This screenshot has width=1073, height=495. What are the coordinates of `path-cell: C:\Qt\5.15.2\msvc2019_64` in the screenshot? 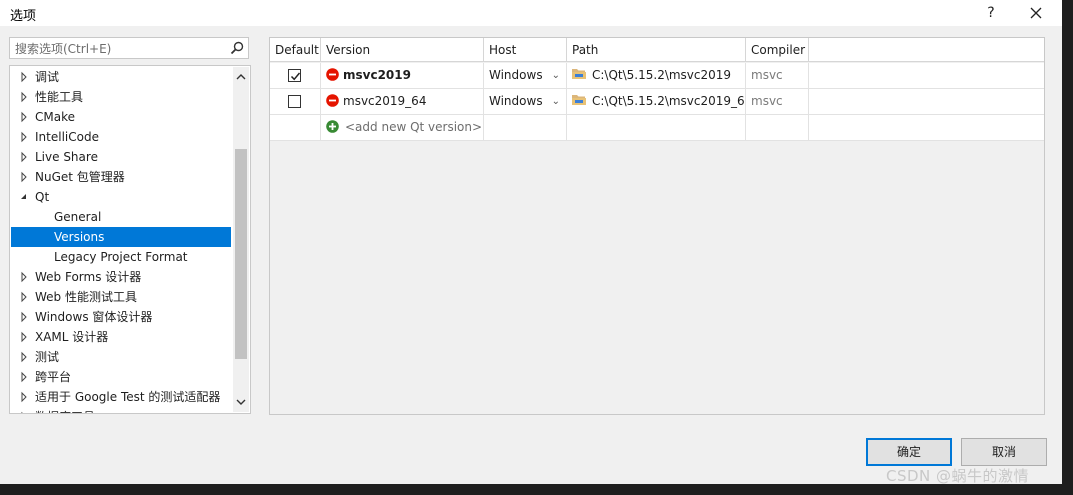 It's located at (656, 102).